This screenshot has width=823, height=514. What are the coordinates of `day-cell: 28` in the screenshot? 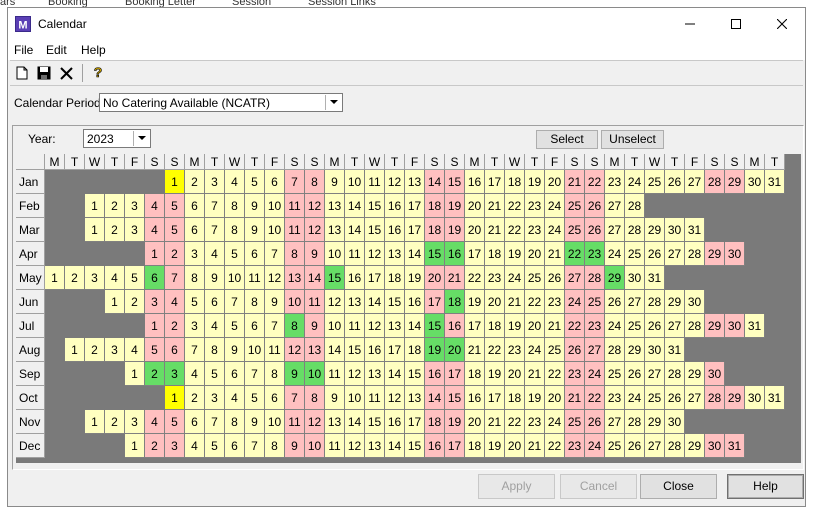 It's located at (615, 350).